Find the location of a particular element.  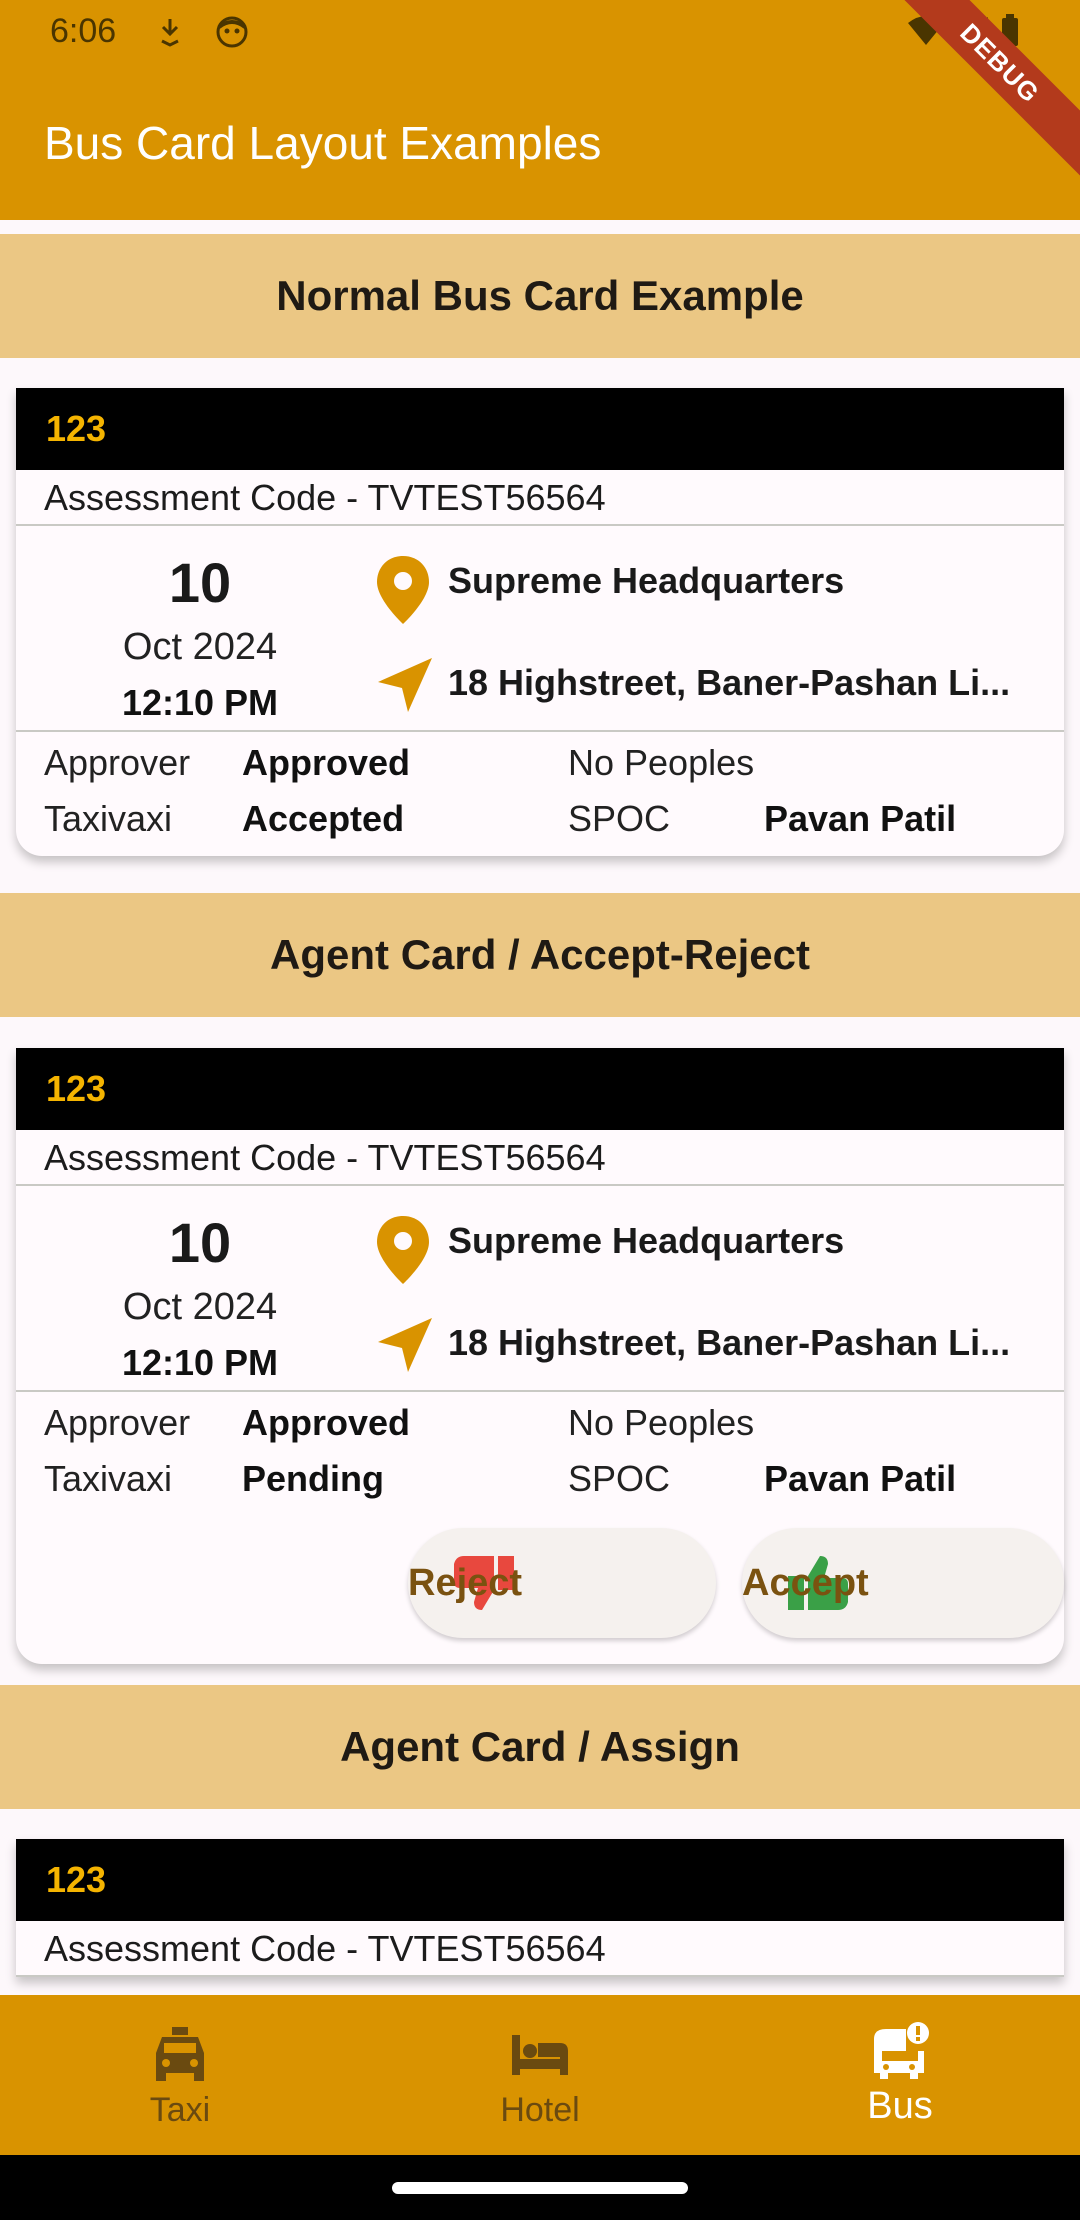

taxi-status: Pending is located at coordinates (313, 1478).